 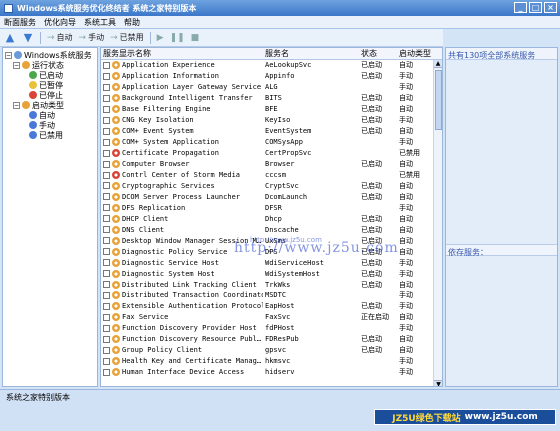 I want to click on table-row: Diagnostic System Host WdiSystemHost 已启动 手动, so click(x=271, y=273).